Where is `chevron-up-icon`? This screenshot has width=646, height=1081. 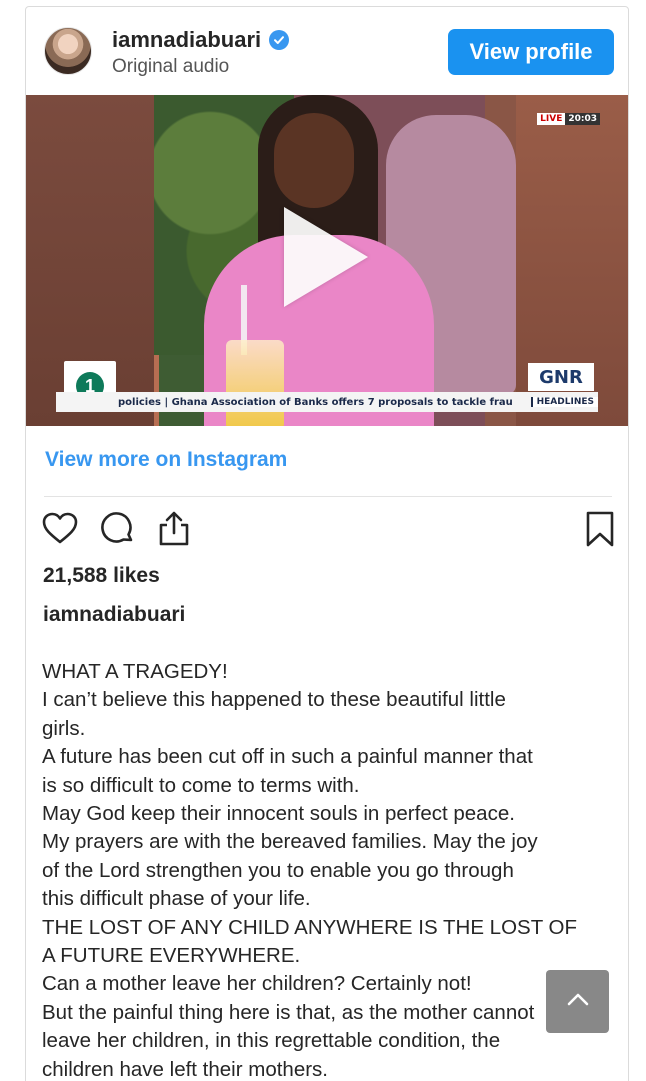
chevron-up-icon is located at coordinates (578, 1001).